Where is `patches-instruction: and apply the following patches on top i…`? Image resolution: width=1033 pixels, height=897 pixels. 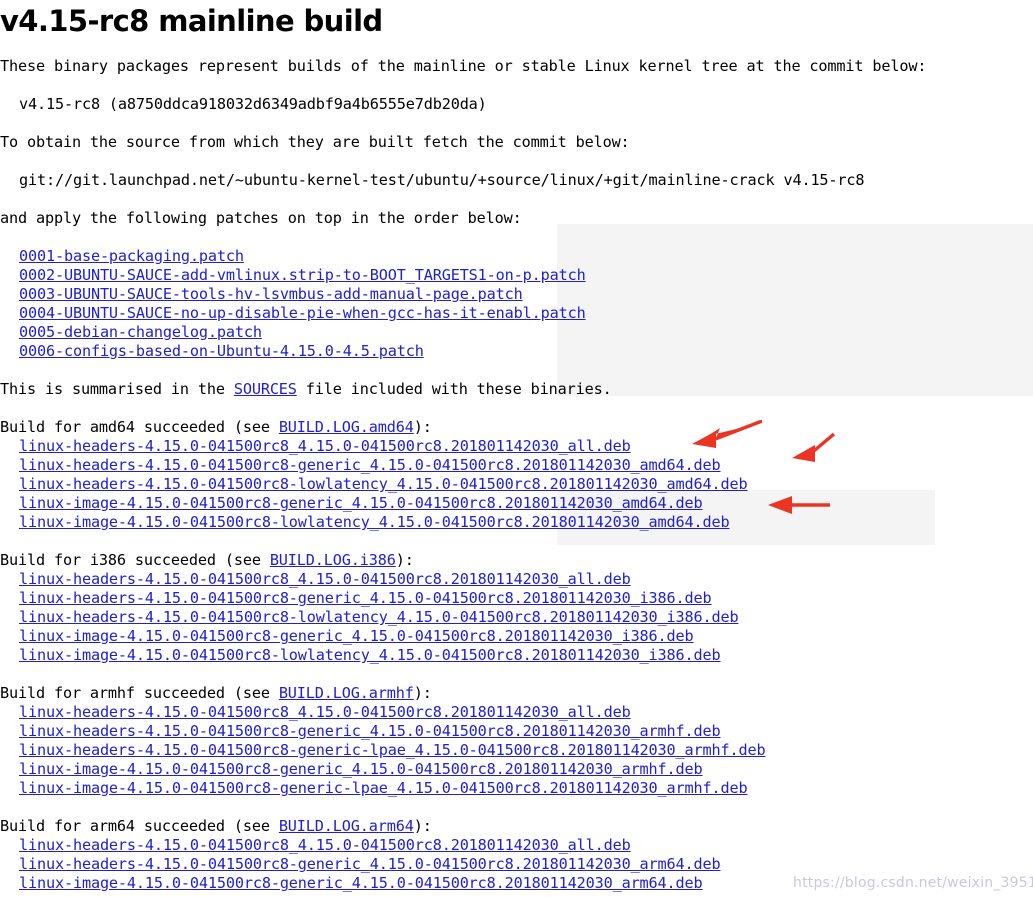
patches-instruction: and apply the following patches on top i… is located at coordinates (261, 218).